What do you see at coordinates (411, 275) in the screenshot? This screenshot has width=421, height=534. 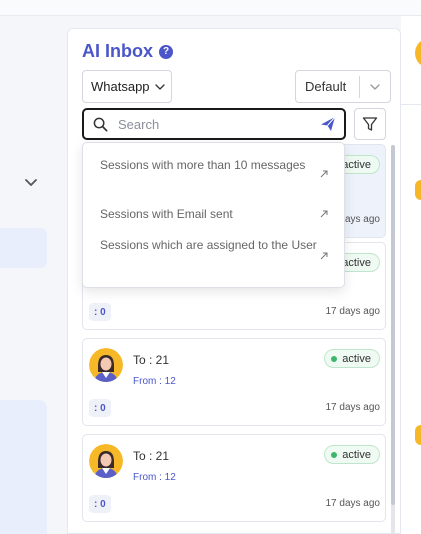 I see `chat-pane-edge` at bounding box center [411, 275].